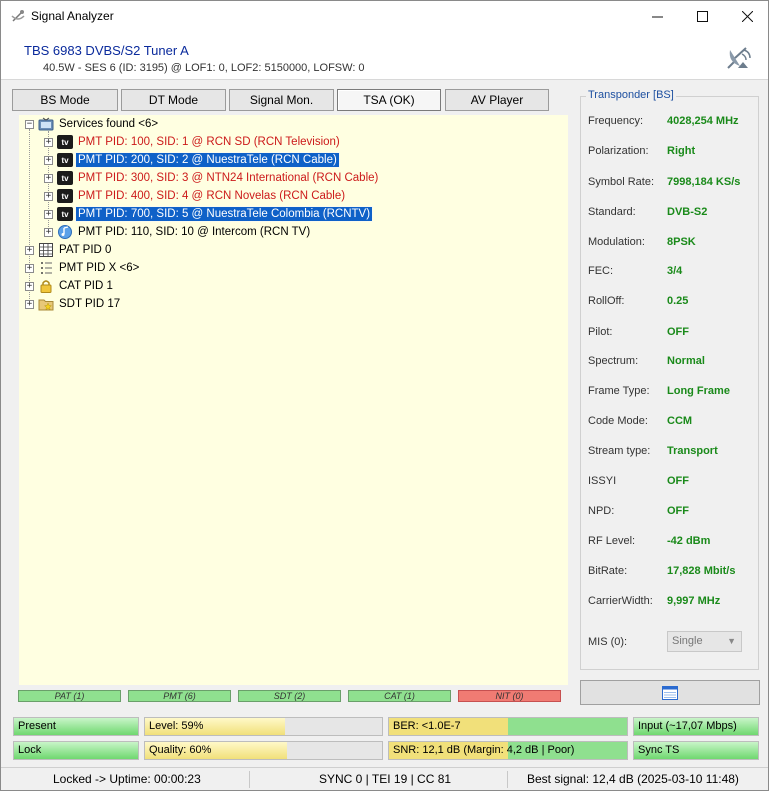 The height and width of the screenshot is (791, 769). Describe the element at coordinates (507, 779) in the screenshot. I see `status-separator` at that location.